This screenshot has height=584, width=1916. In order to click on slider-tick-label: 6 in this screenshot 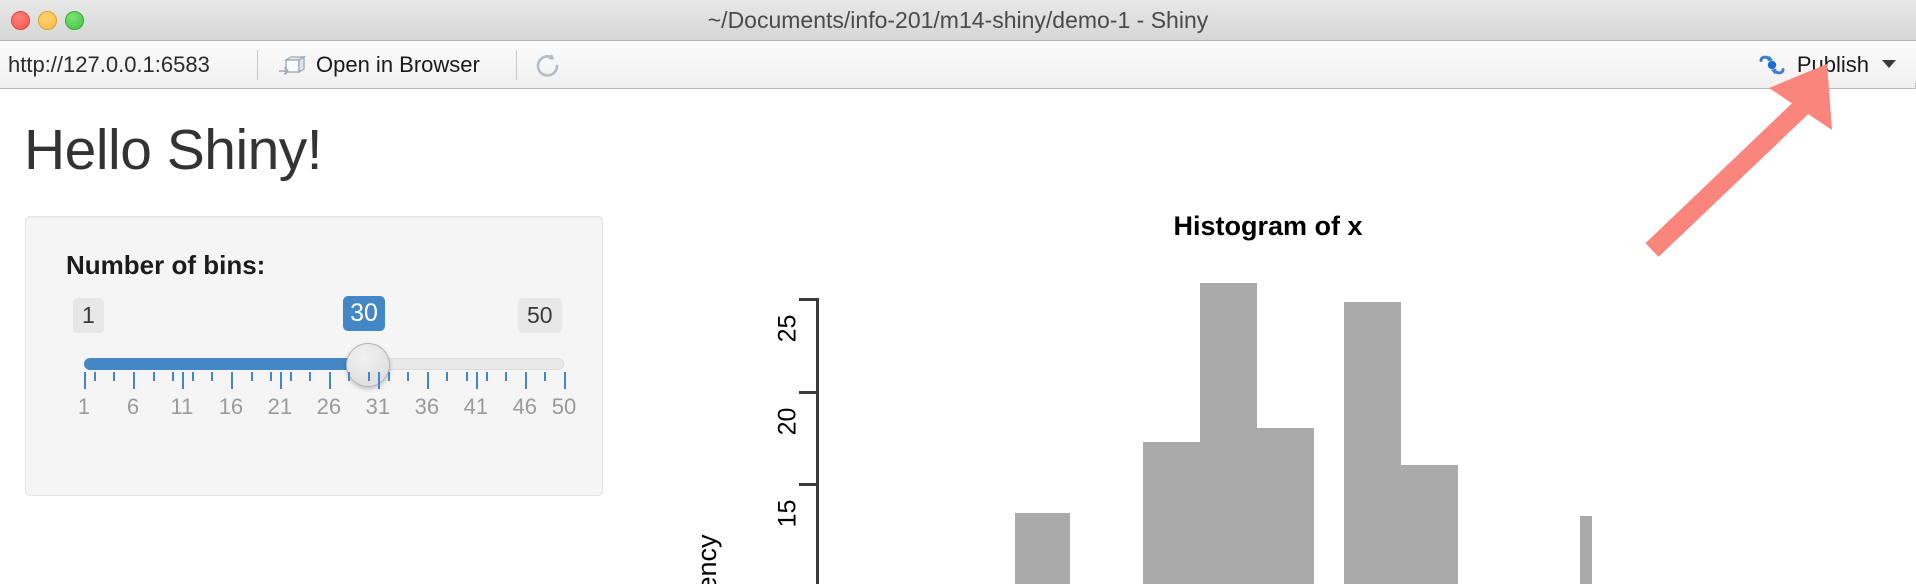, I will do `click(133, 406)`.